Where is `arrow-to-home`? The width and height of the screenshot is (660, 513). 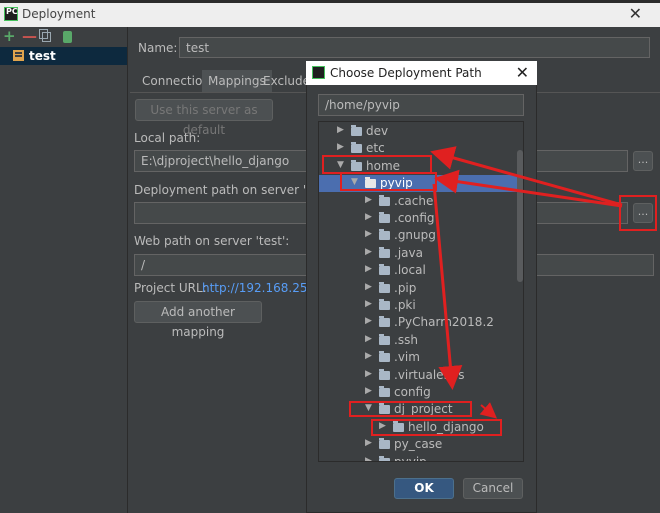
arrow-to-home is located at coordinates (526, 176).